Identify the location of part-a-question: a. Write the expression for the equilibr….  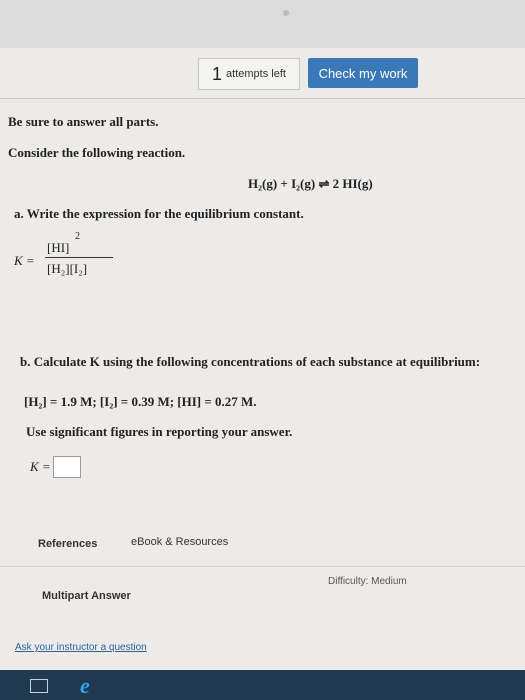
(159, 213).